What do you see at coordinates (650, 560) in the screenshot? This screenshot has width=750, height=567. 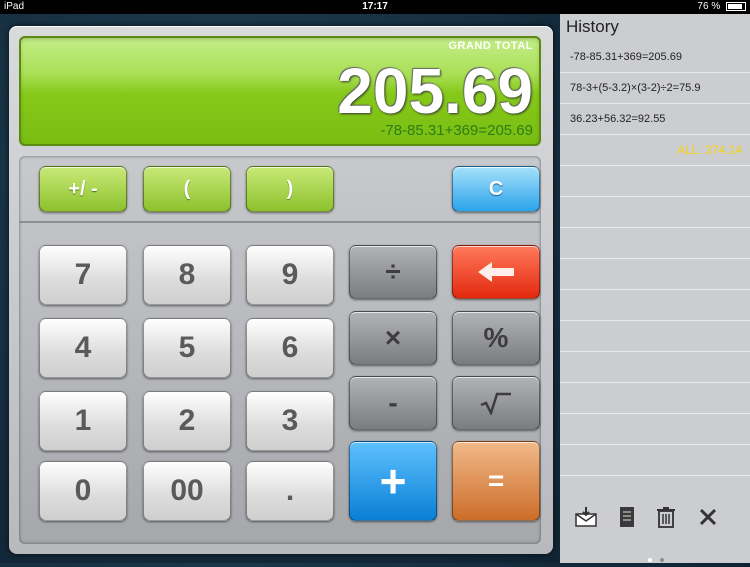 I see `page-dot-active` at bounding box center [650, 560].